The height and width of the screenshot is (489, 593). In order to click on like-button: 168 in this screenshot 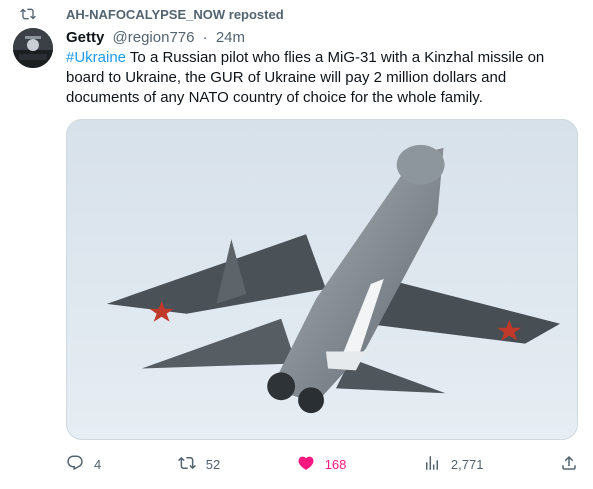, I will do `click(322, 464)`.